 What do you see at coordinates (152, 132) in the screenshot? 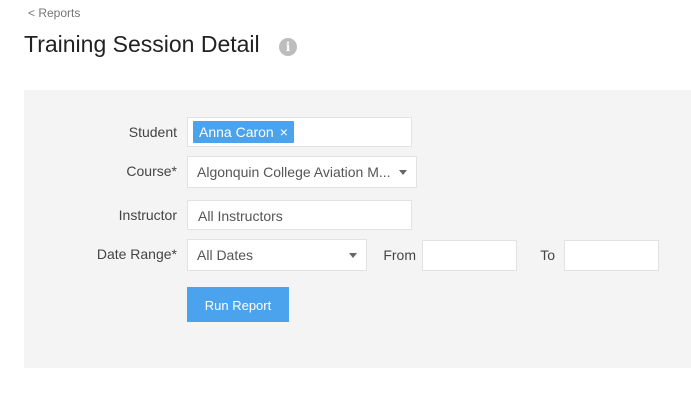
I see `student-label: Student` at bounding box center [152, 132].